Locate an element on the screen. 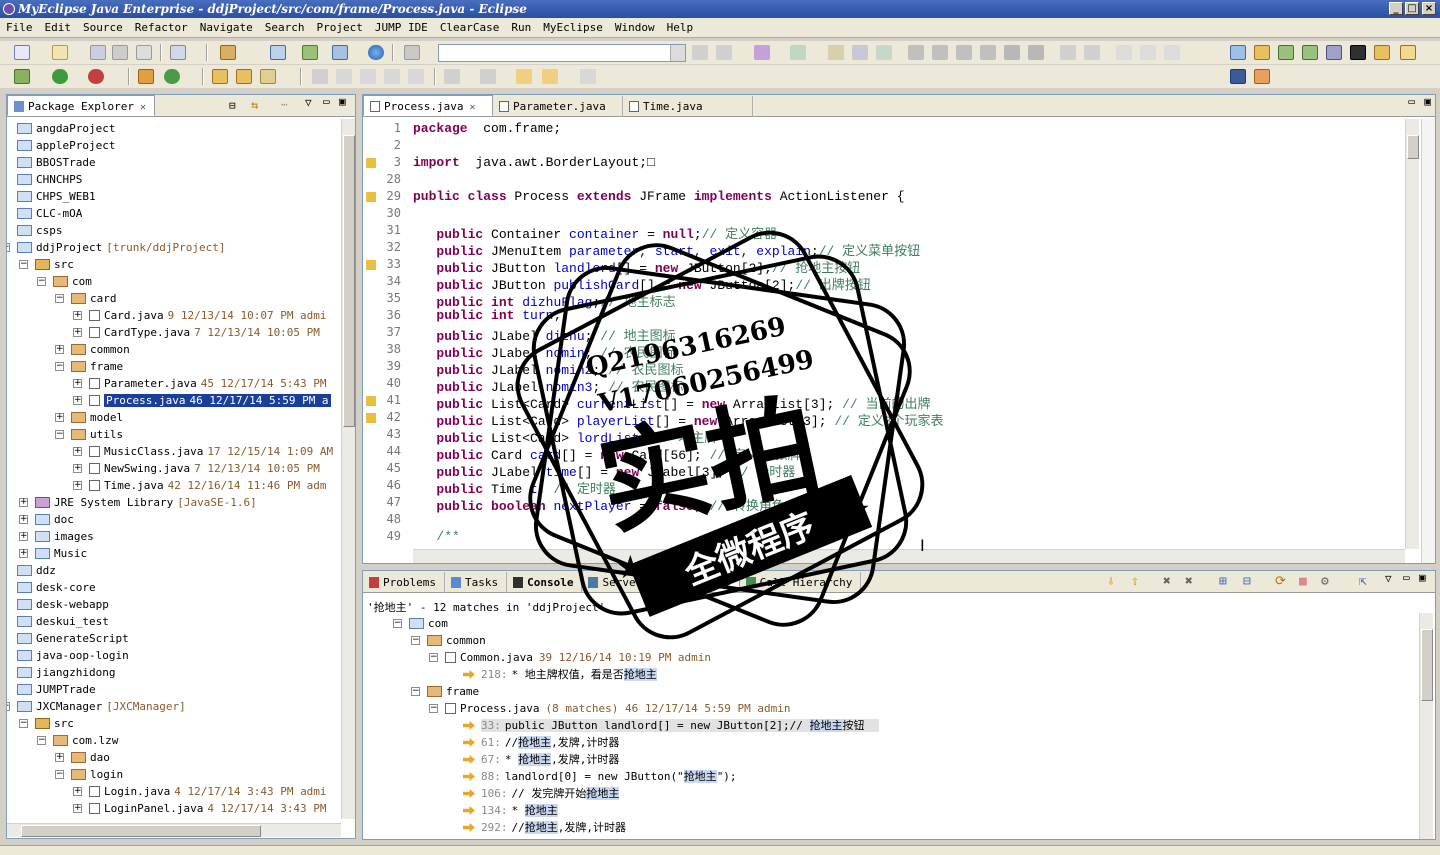 The width and height of the screenshot is (1440, 855). toolbar-icon-k is located at coordinates (1124, 52).